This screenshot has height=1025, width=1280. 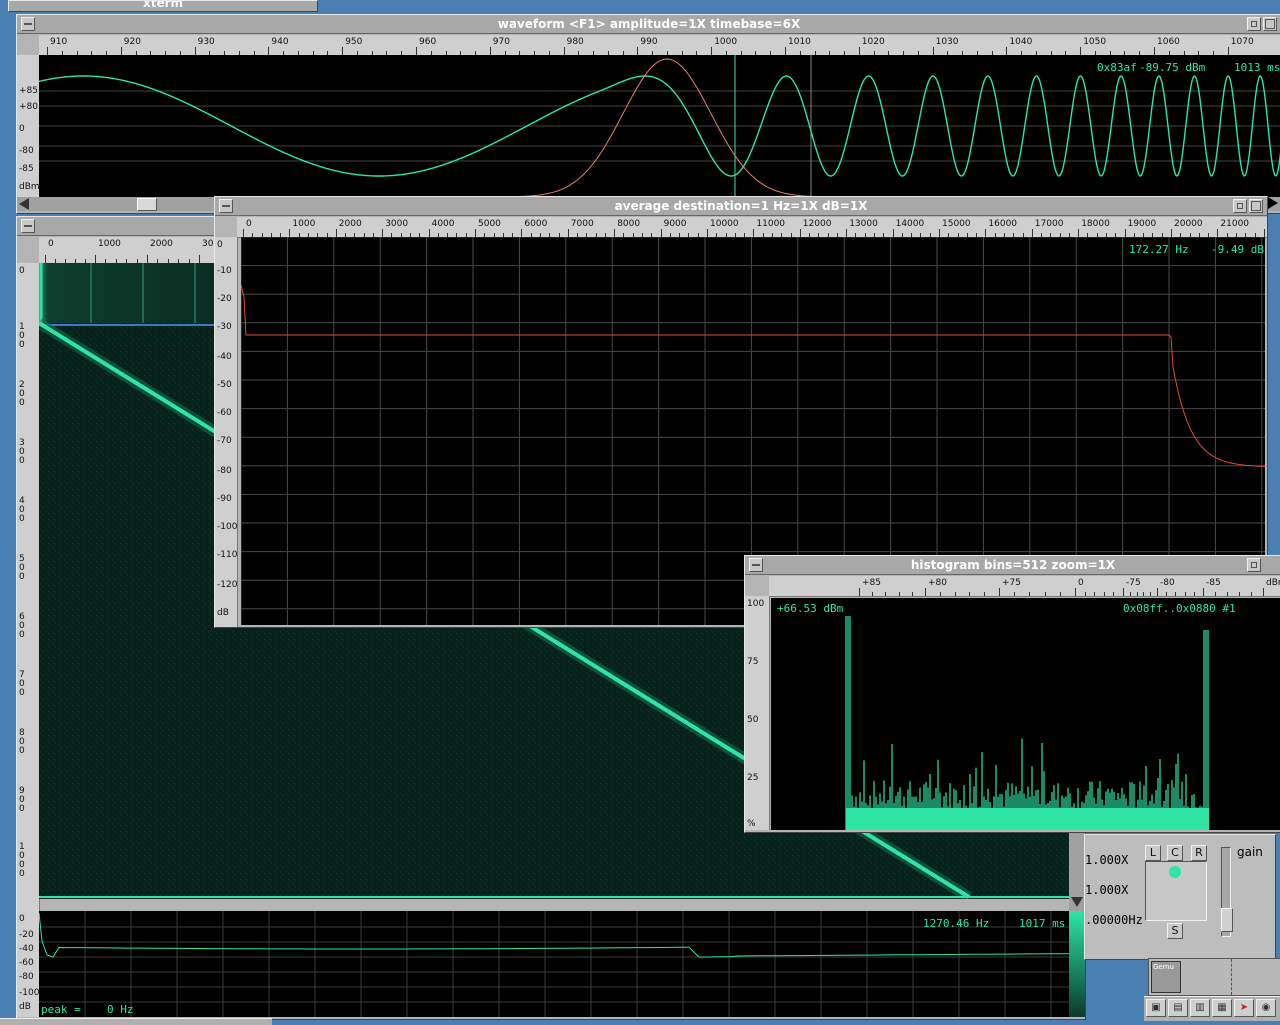 I want to click on histogram-plot: +66.53 dBm 0x08ff..0x0880 #1, so click(x=1025, y=714).